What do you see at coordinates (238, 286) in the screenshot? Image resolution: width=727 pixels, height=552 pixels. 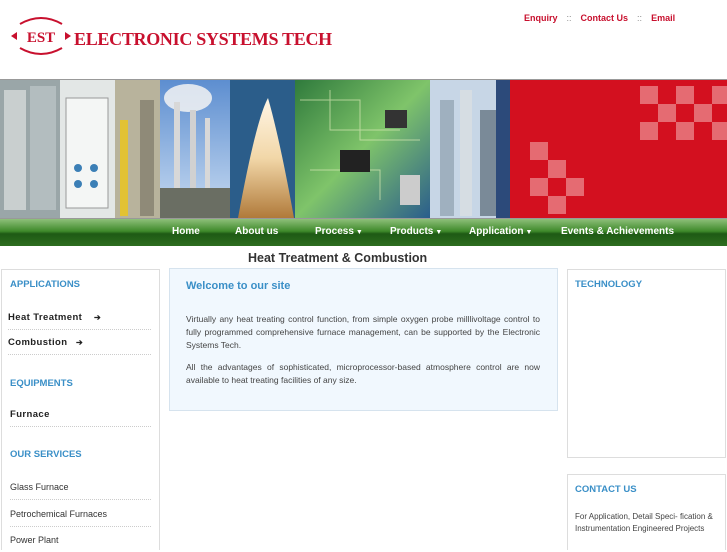 I see `welcome-heading: Welcome to our site` at bounding box center [238, 286].